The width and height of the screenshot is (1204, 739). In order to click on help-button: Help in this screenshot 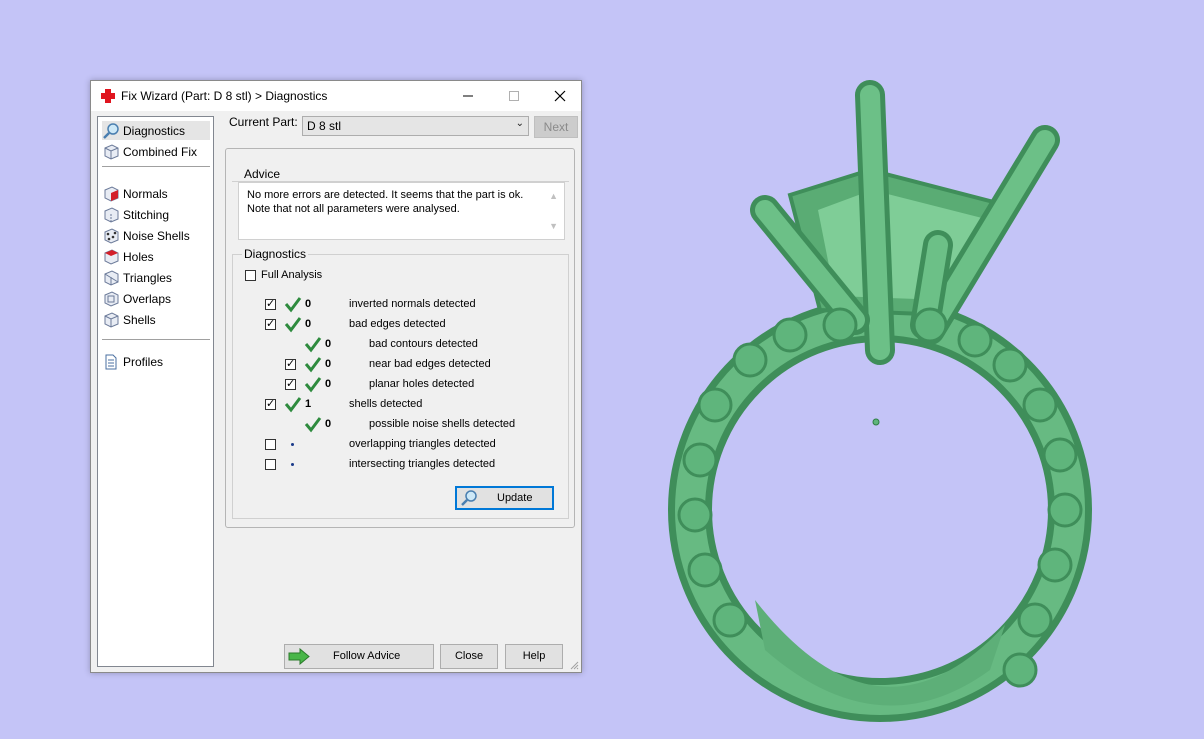, I will do `click(534, 656)`.